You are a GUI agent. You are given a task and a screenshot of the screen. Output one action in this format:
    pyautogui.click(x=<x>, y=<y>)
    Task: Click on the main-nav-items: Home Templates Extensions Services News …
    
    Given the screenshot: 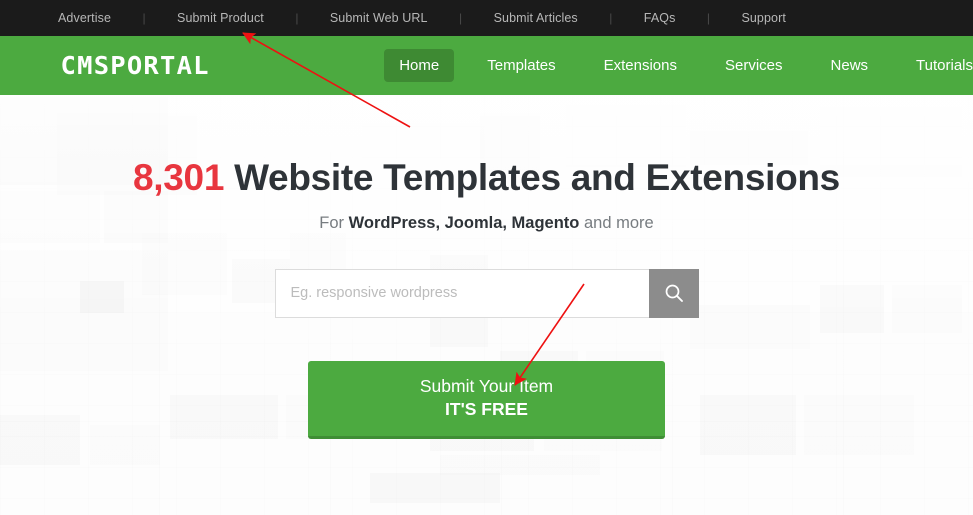 What is the action you would take?
    pyautogui.click(x=674, y=65)
    